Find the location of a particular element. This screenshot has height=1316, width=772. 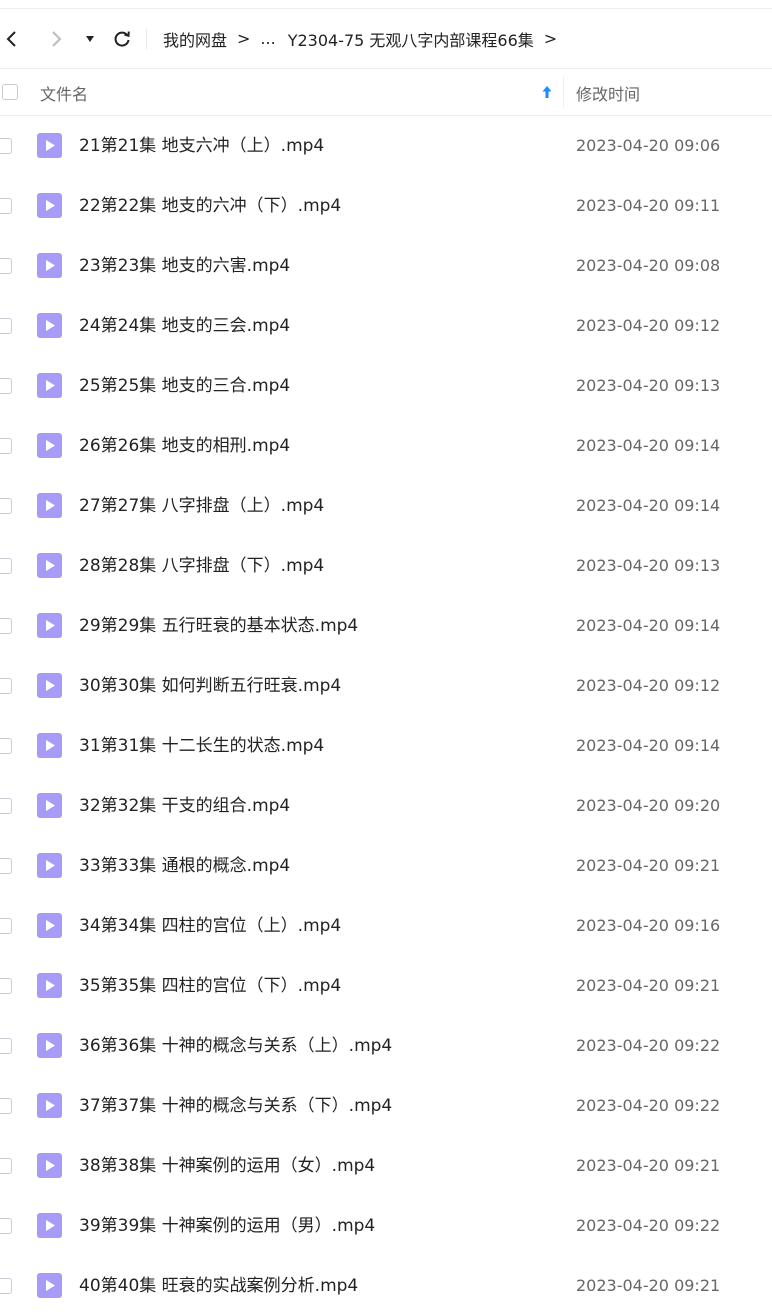

file-modified-time: 2023-04-20 09:12 is located at coordinates (648, 325).